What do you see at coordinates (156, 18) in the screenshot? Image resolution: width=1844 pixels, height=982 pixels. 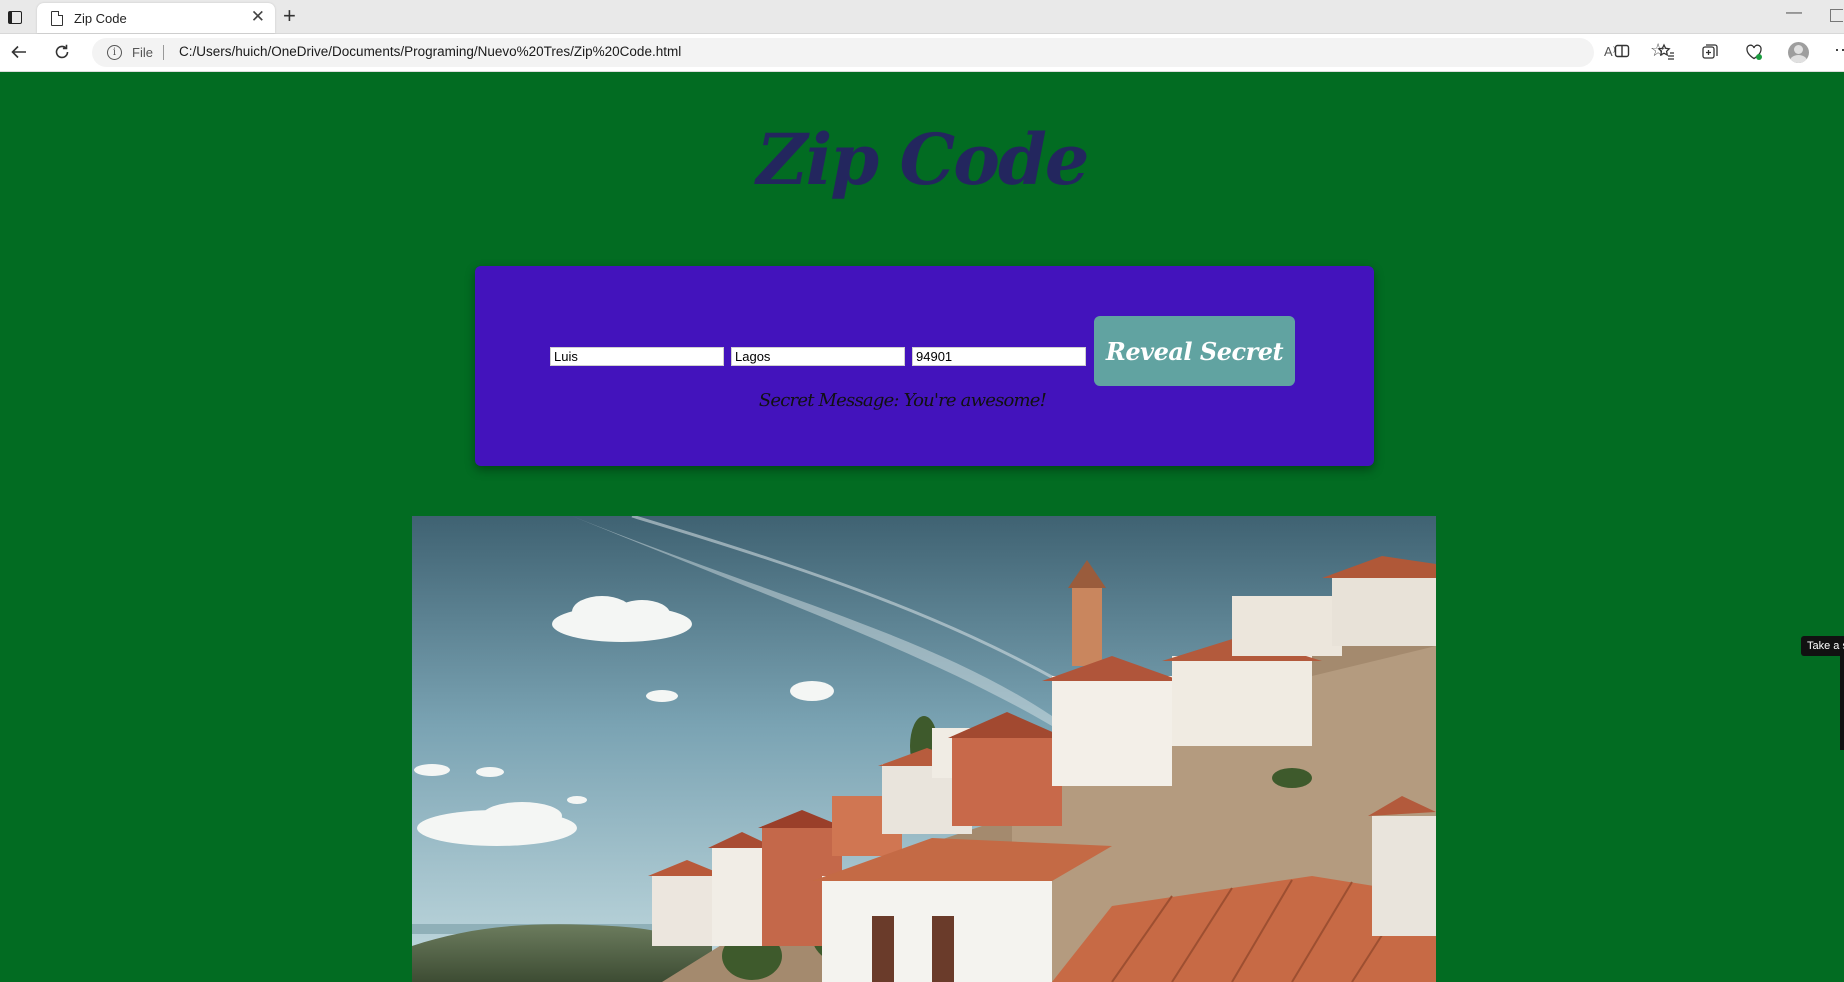 I see `browser-tab: Zip Code ✕` at bounding box center [156, 18].